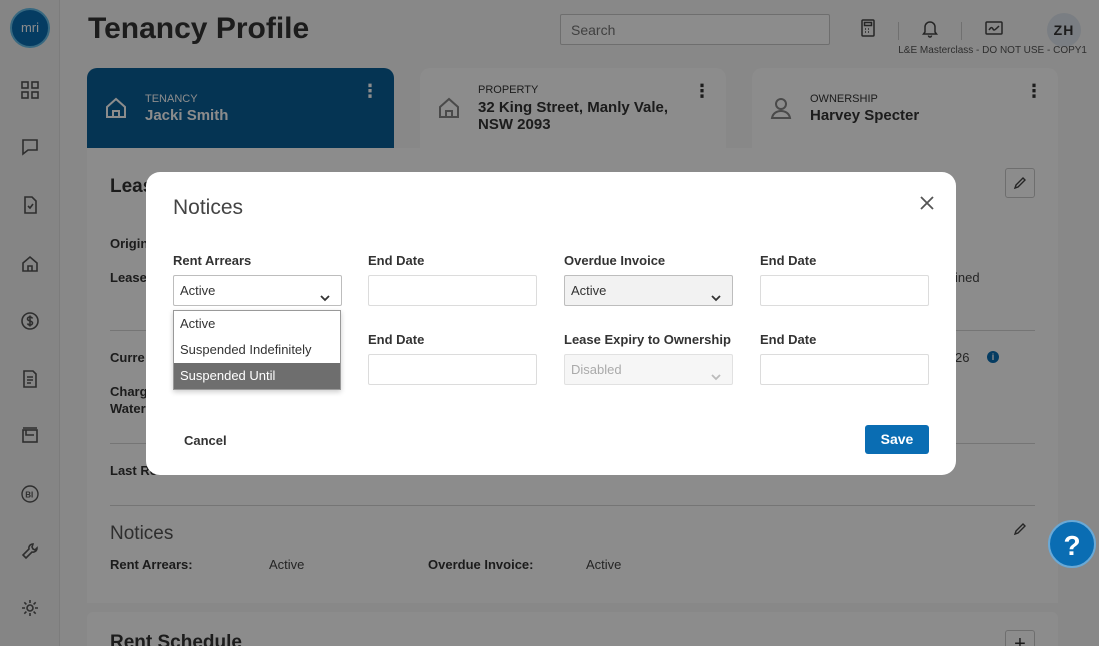 This screenshot has height=646, width=1099. Describe the element at coordinates (257, 376) in the screenshot. I see `dropdown-option-highlighted: Suspended Until` at that location.